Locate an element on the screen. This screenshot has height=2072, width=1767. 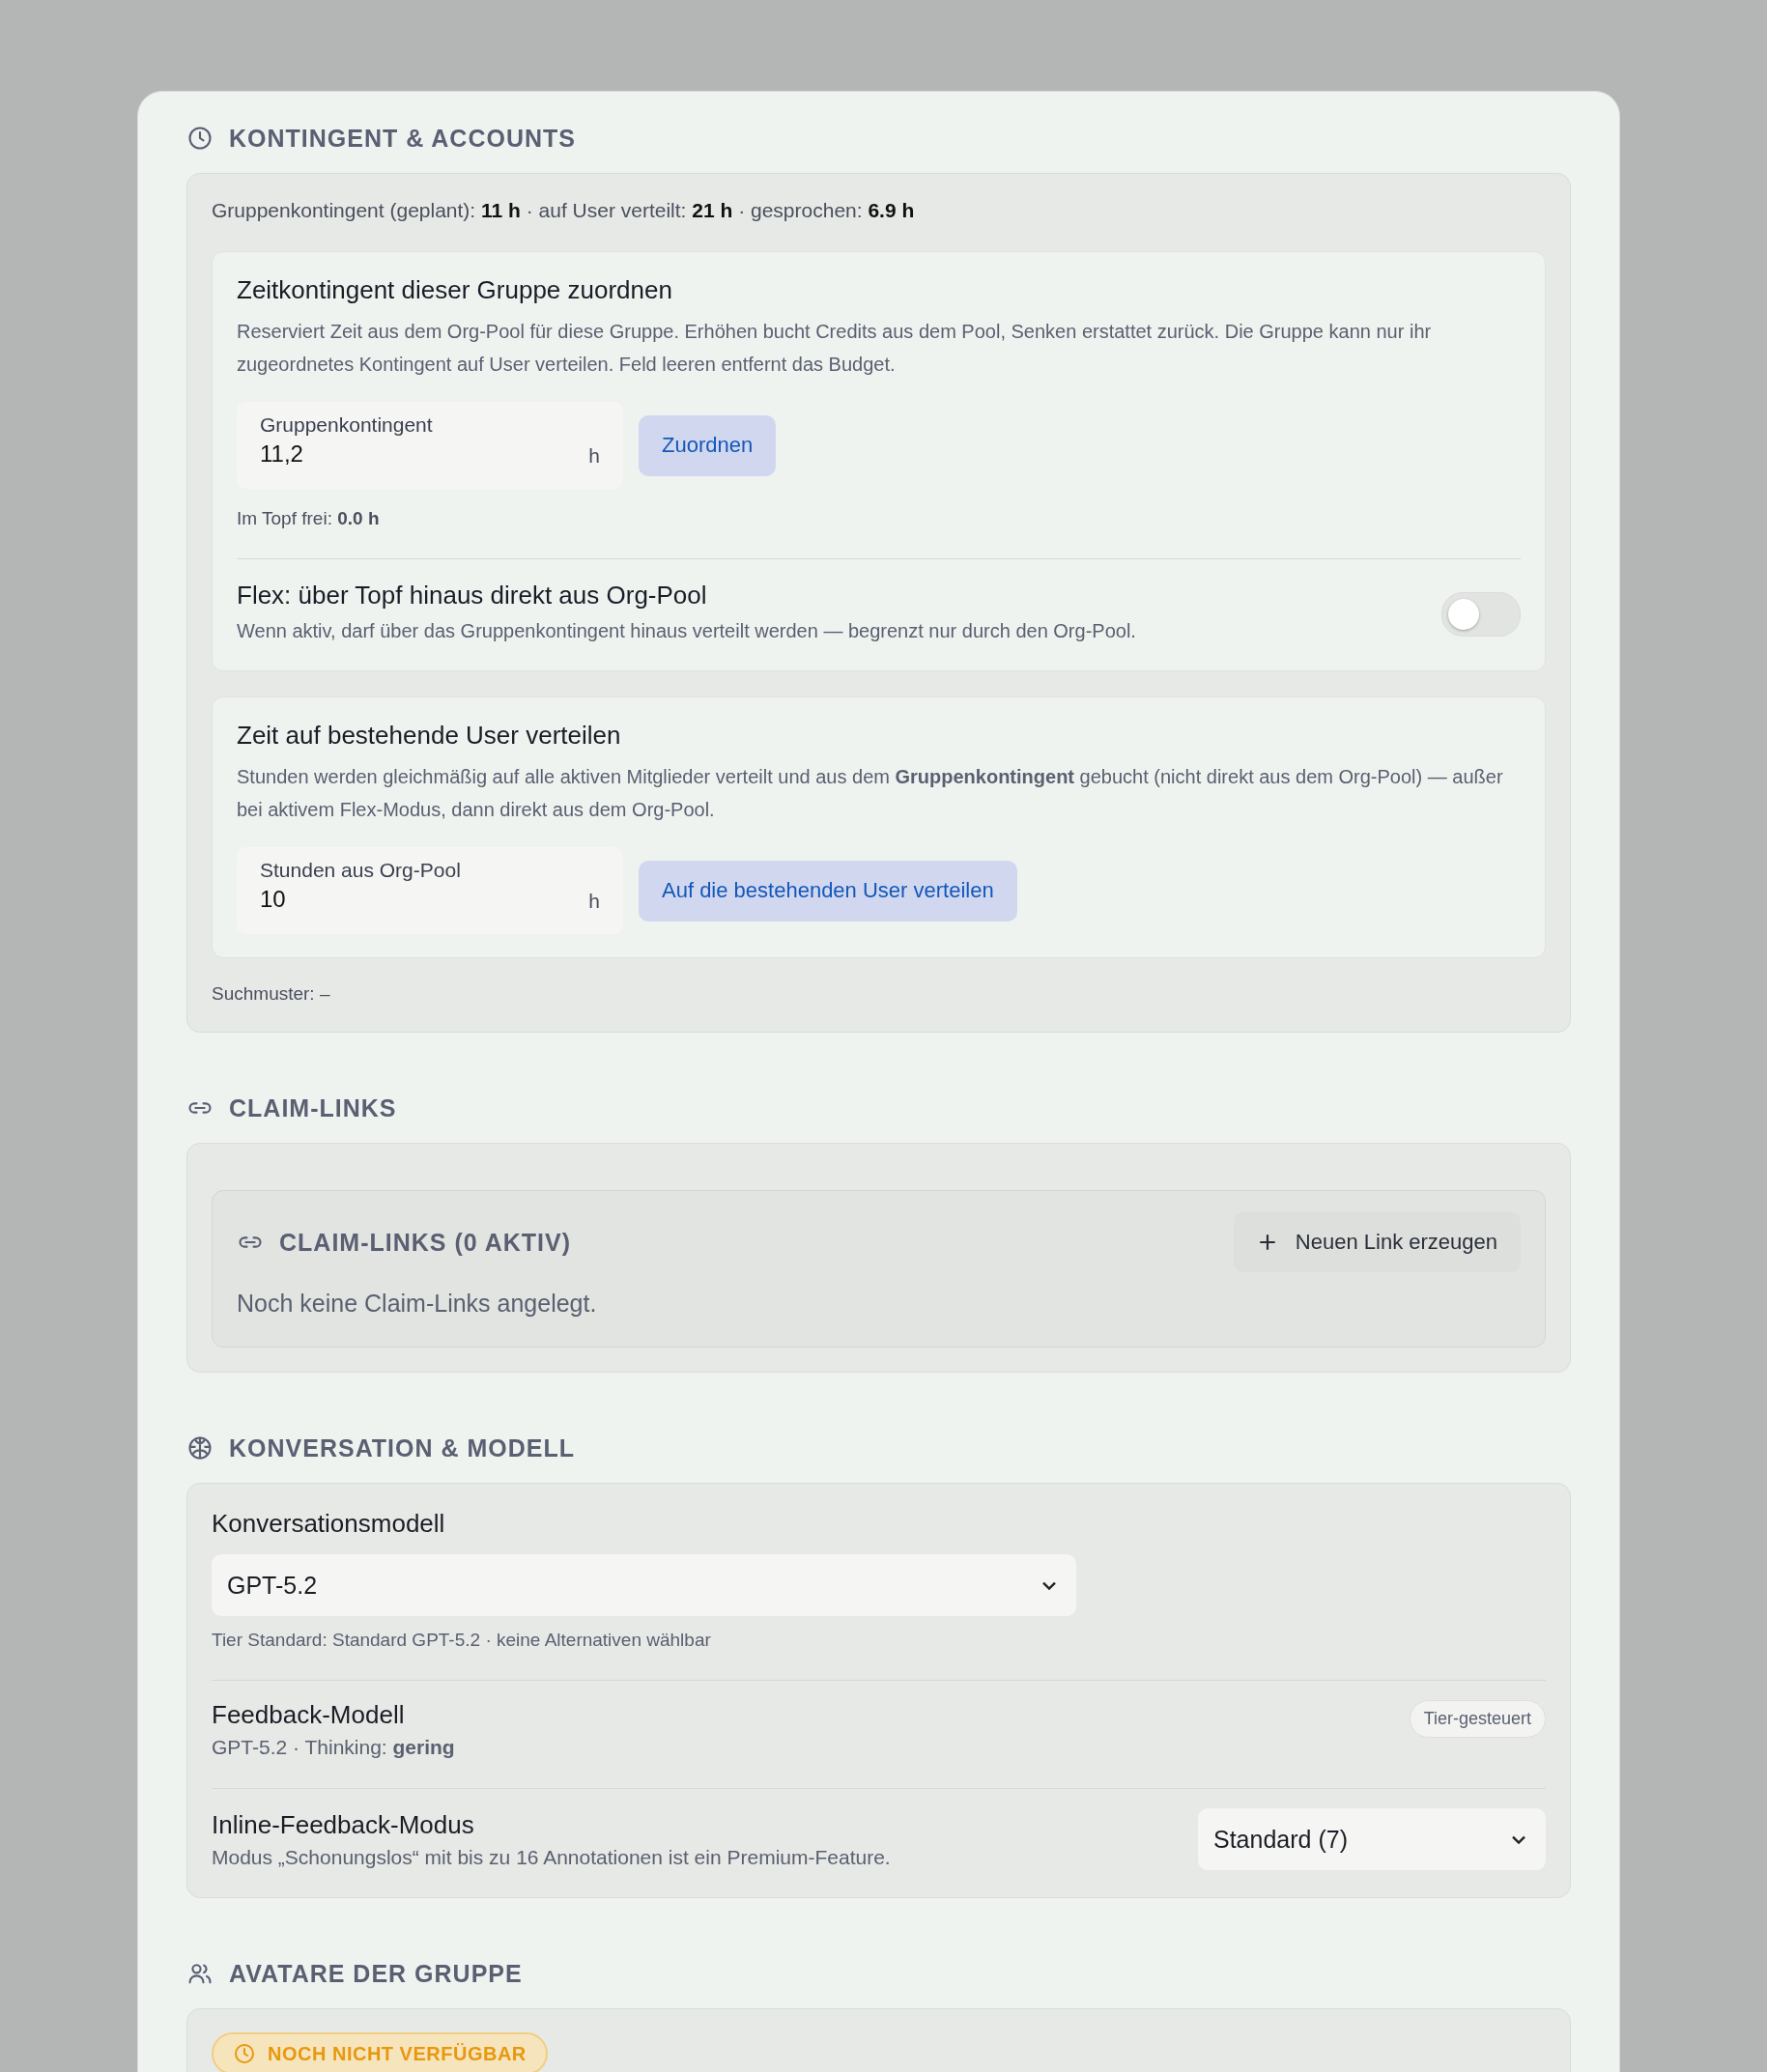
pot-free-text: Im Topf frei: 0.0 h is located at coordinates (309, 518).